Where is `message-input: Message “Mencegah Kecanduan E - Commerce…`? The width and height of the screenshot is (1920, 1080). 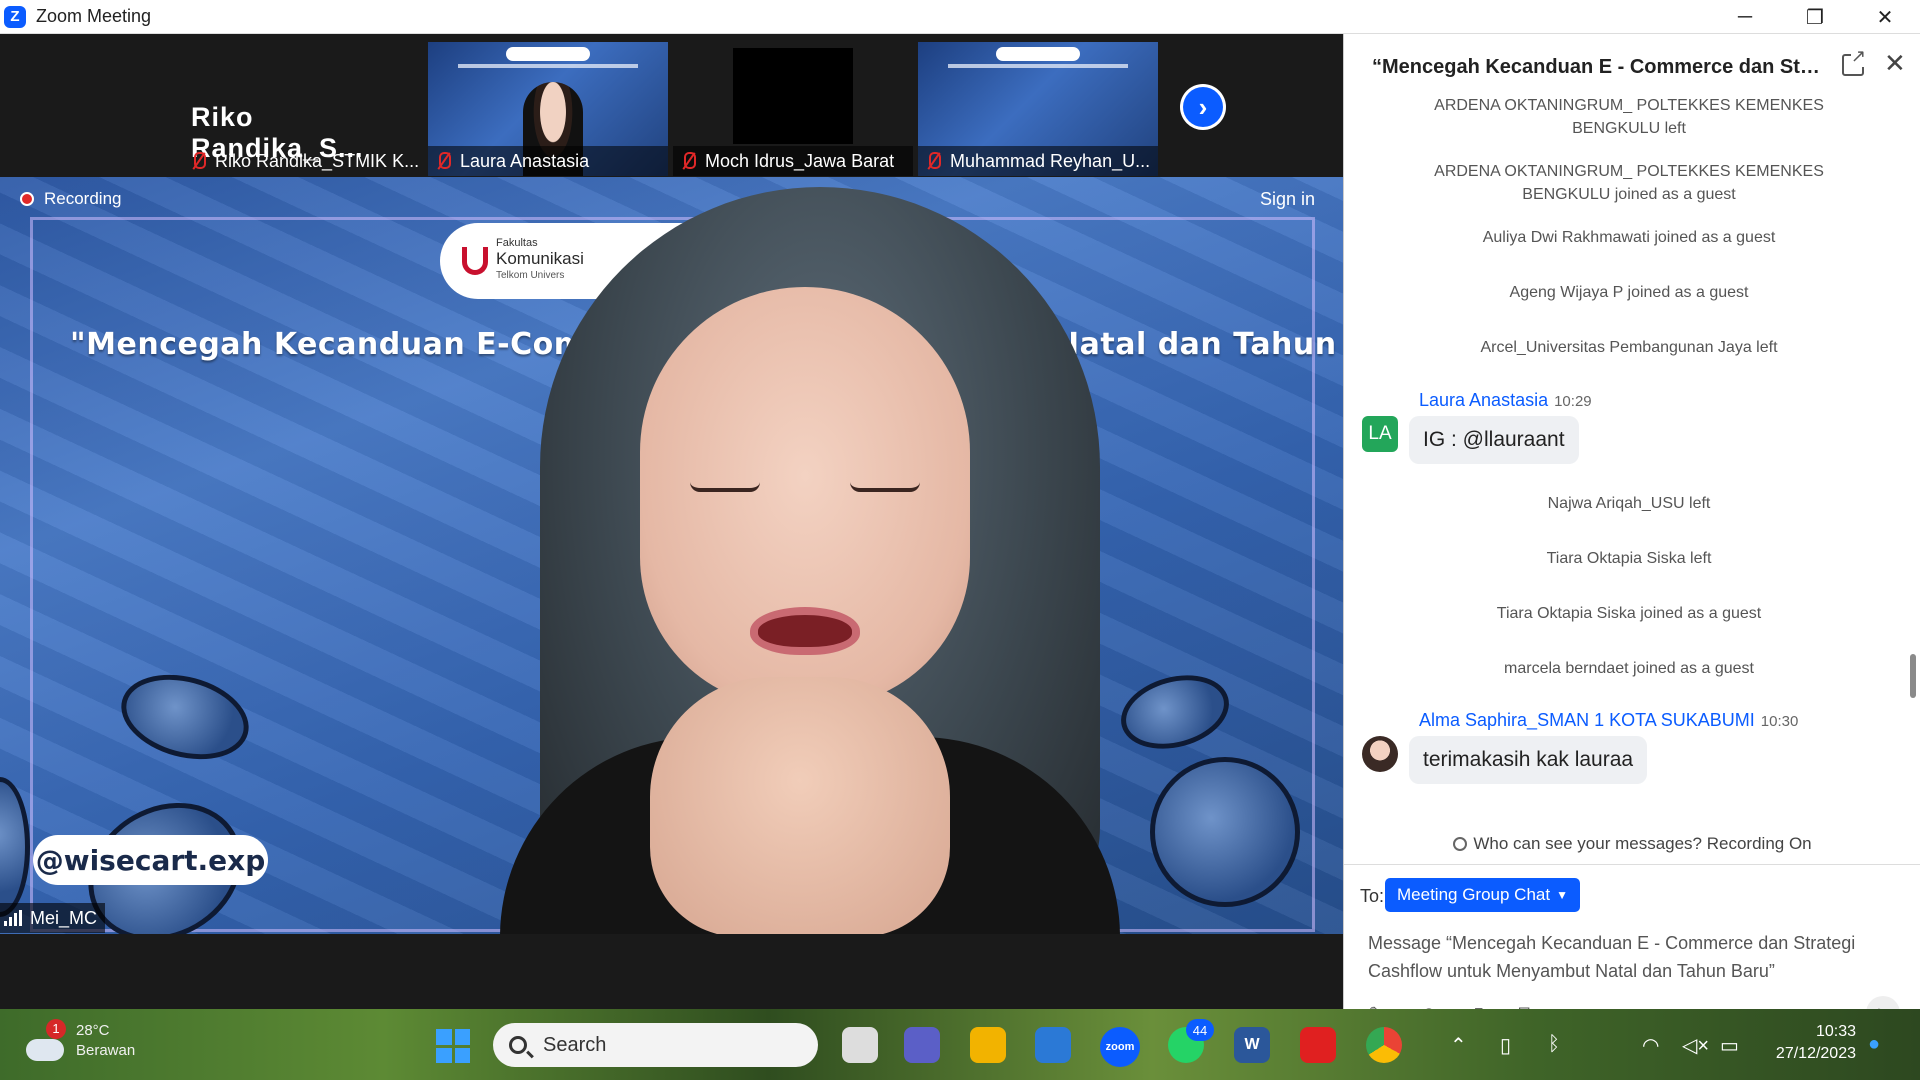
message-input: Message “Mencegah Kecanduan E - Commerce… is located at coordinates (1633, 959).